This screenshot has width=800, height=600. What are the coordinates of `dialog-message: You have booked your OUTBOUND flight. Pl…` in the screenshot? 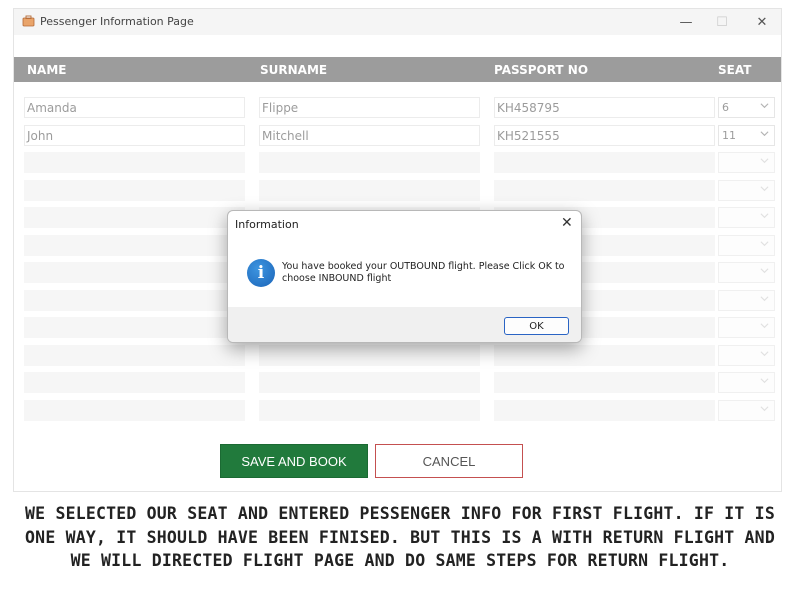 It's located at (423, 272).